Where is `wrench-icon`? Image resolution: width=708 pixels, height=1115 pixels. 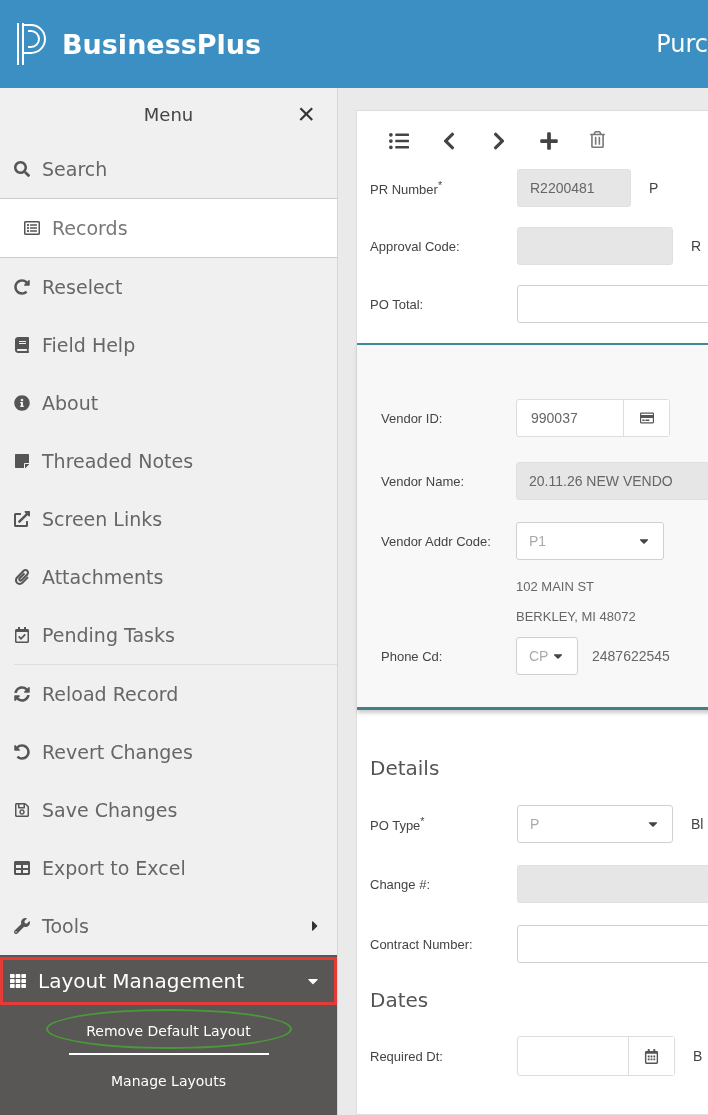 wrench-icon is located at coordinates (22, 926).